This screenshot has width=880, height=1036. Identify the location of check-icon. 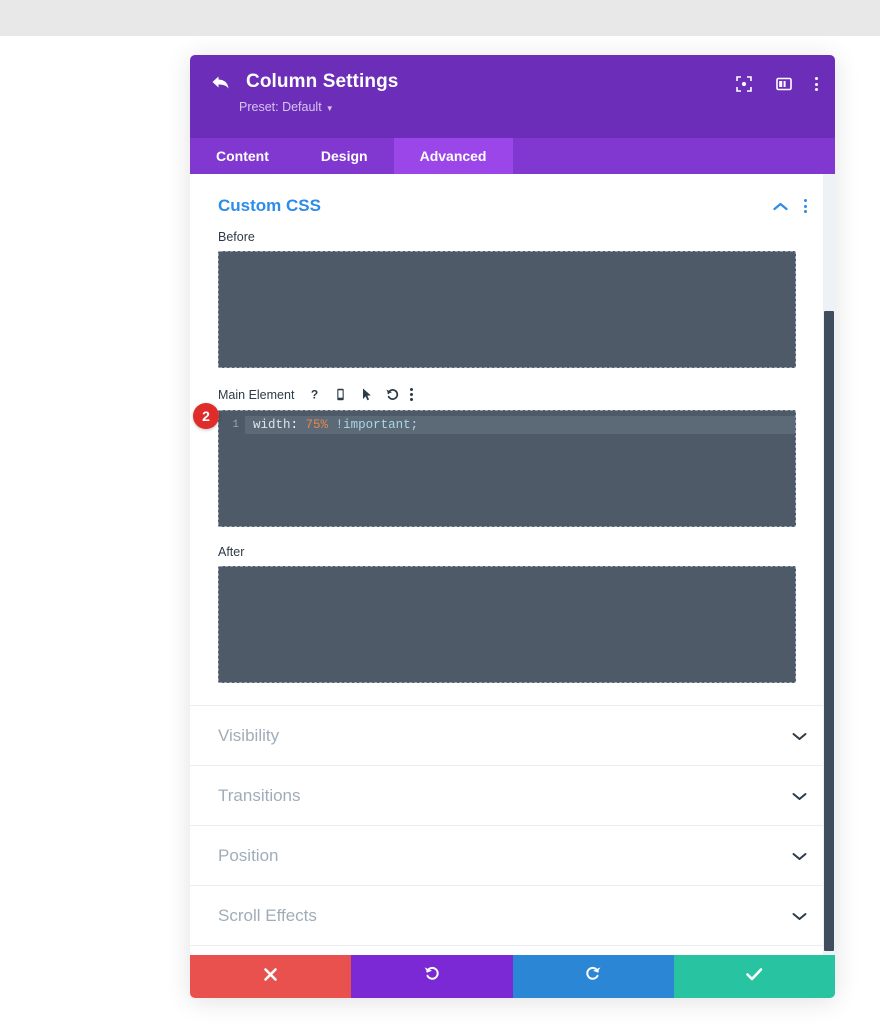
(754, 977).